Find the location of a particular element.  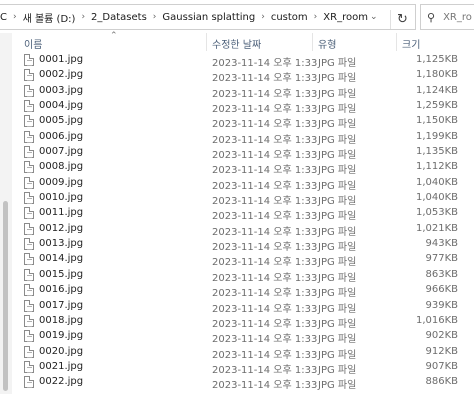

file-row: 0008.jpg 2023-11-14 오후 1:33 JPG 파일 1,112KB is located at coordinates (244, 168).